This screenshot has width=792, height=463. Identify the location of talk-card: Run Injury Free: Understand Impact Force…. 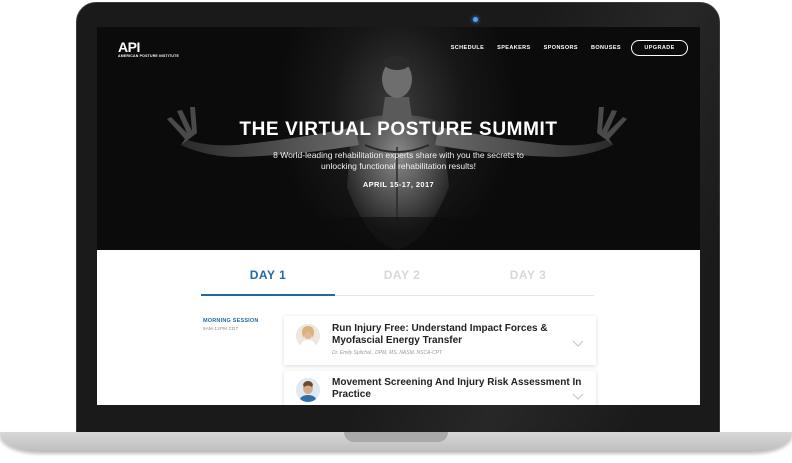
(440, 340).